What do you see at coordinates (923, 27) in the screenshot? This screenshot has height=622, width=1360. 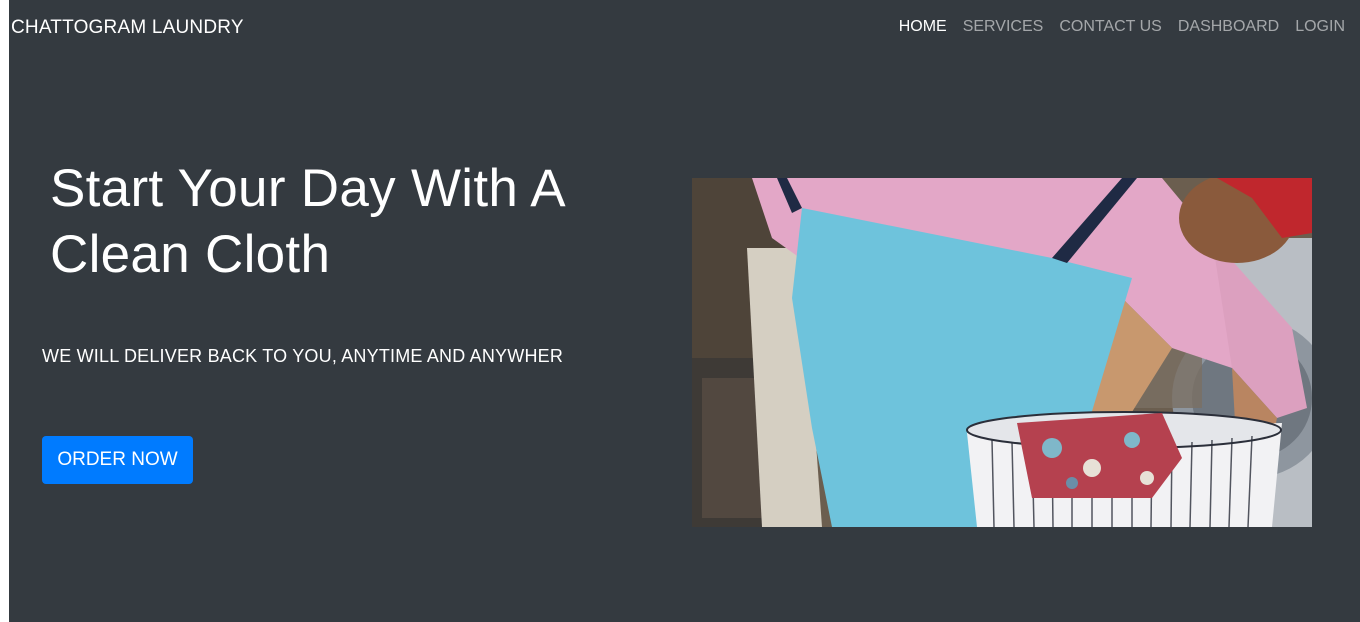 I see `nav-item-home: HOME` at bounding box center [923, 27].